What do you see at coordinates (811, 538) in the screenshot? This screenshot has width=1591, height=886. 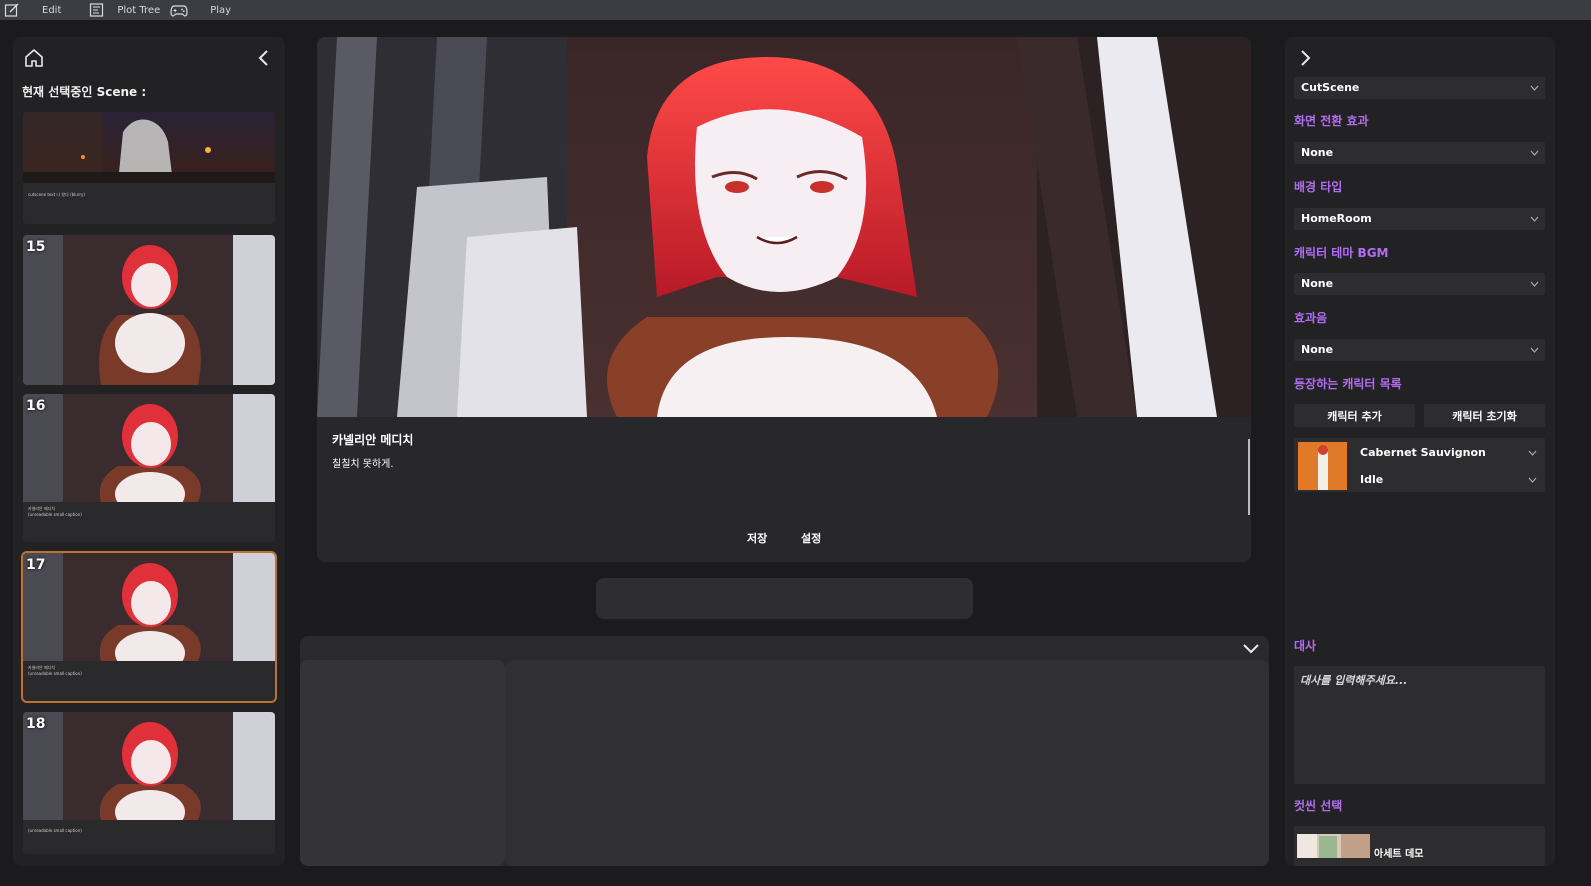 I see `settings-button: 설정` at bounding box center [811, 538].